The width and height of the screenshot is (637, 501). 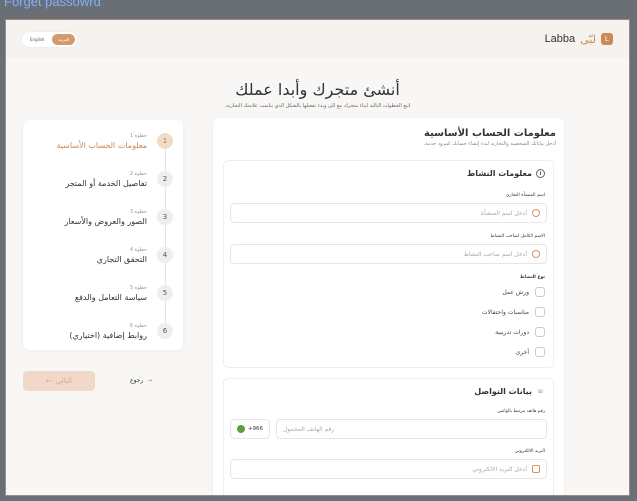 I want to click on step-circle: 4, so click(x=165, y=255).